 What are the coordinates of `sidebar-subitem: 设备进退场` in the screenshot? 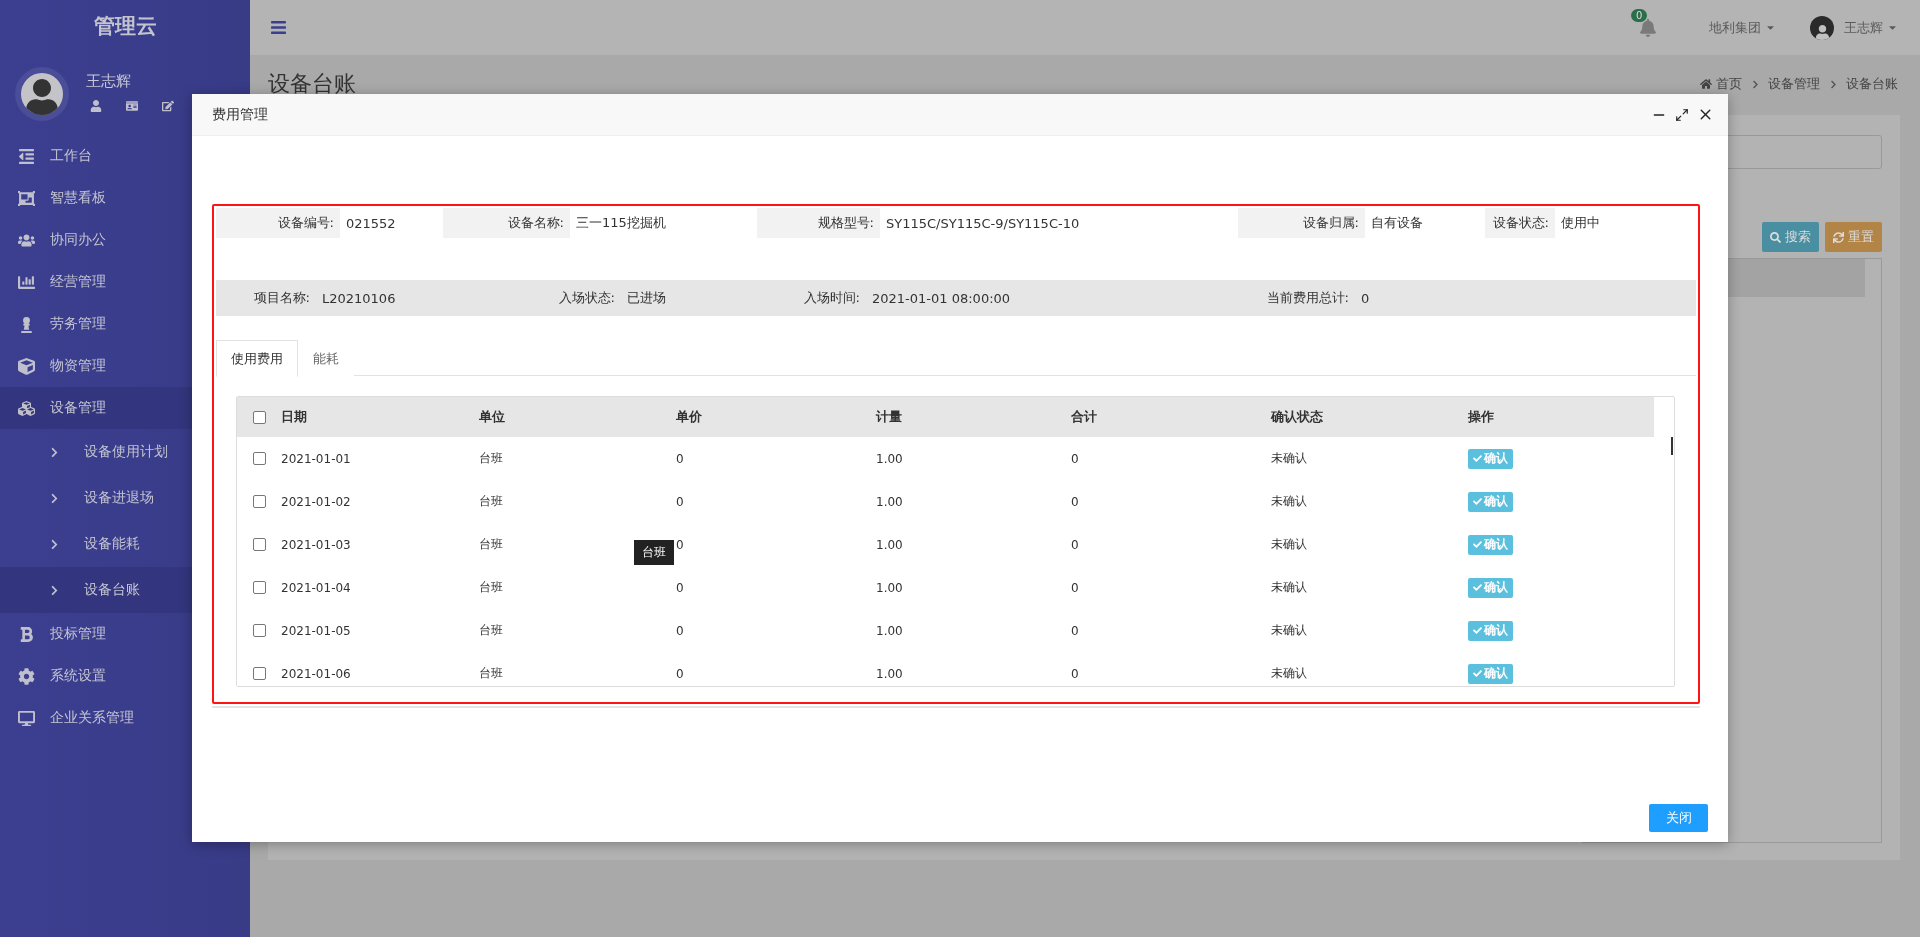 It's located at (125, 498).